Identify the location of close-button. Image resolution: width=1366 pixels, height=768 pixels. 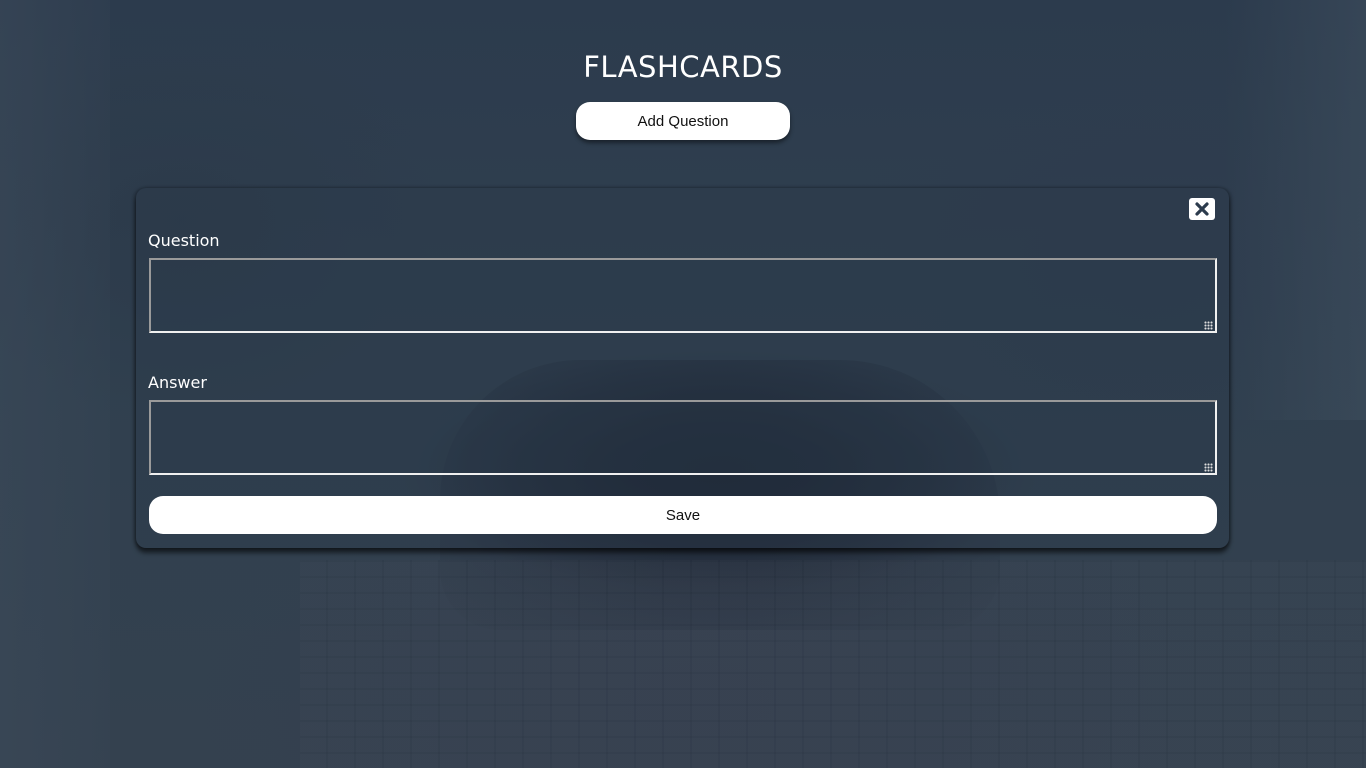
(1202, 209).